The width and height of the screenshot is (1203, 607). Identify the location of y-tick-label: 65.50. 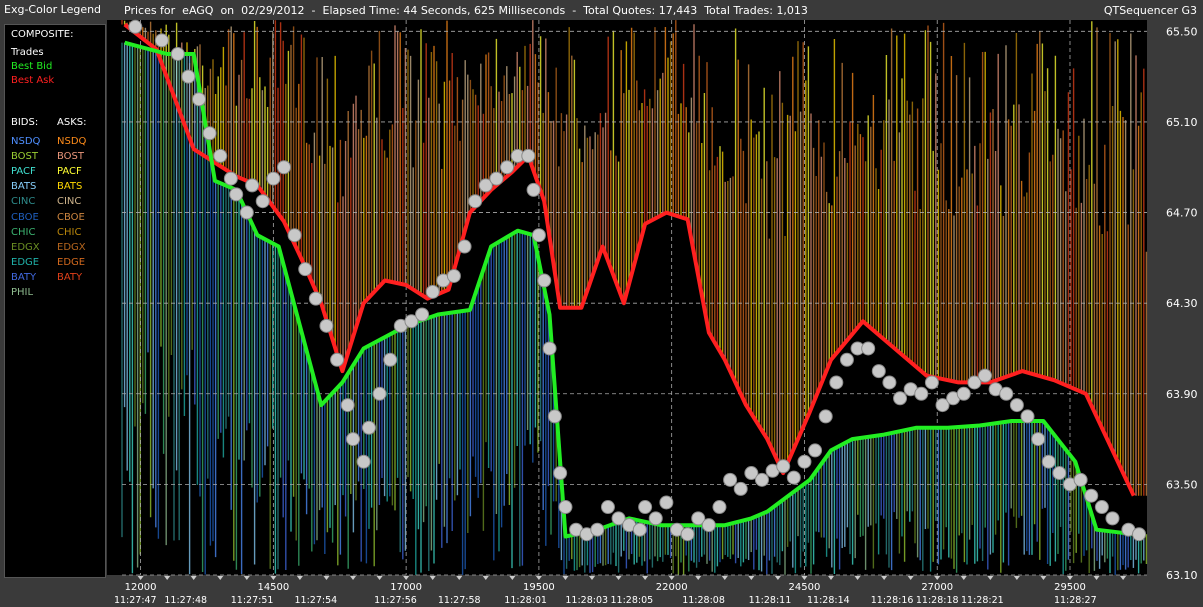
(1182, 31).